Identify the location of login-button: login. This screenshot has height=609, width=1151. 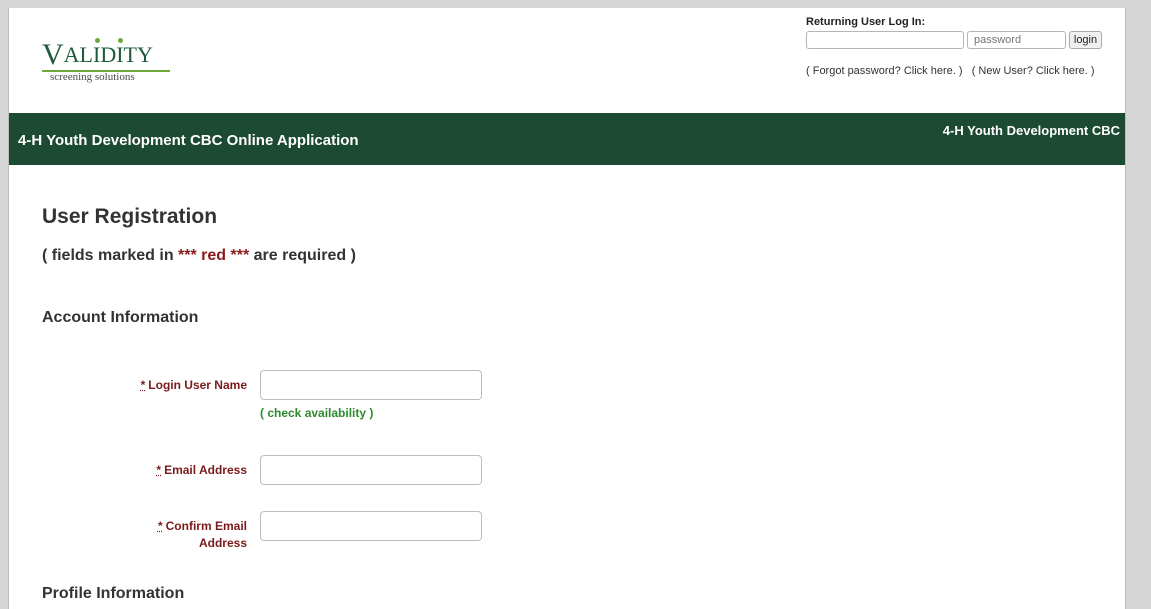
(1085, 40).